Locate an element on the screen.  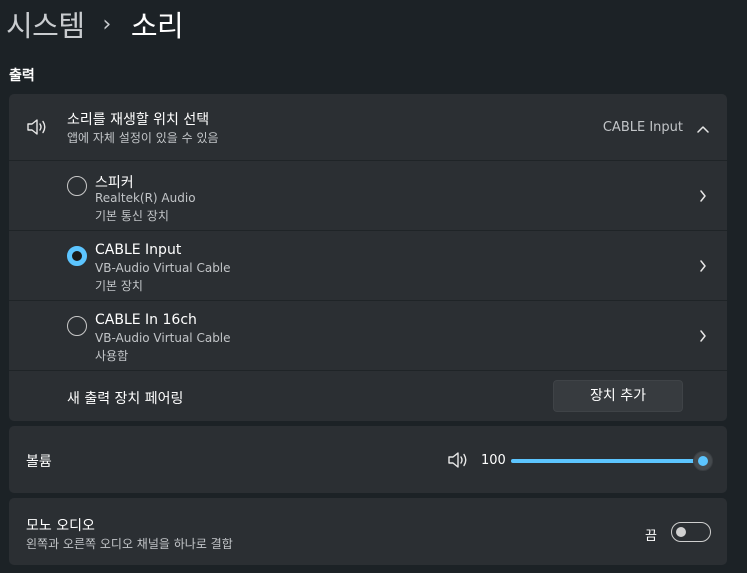
device-status: 사용함 is located at coordinates (112, 356).